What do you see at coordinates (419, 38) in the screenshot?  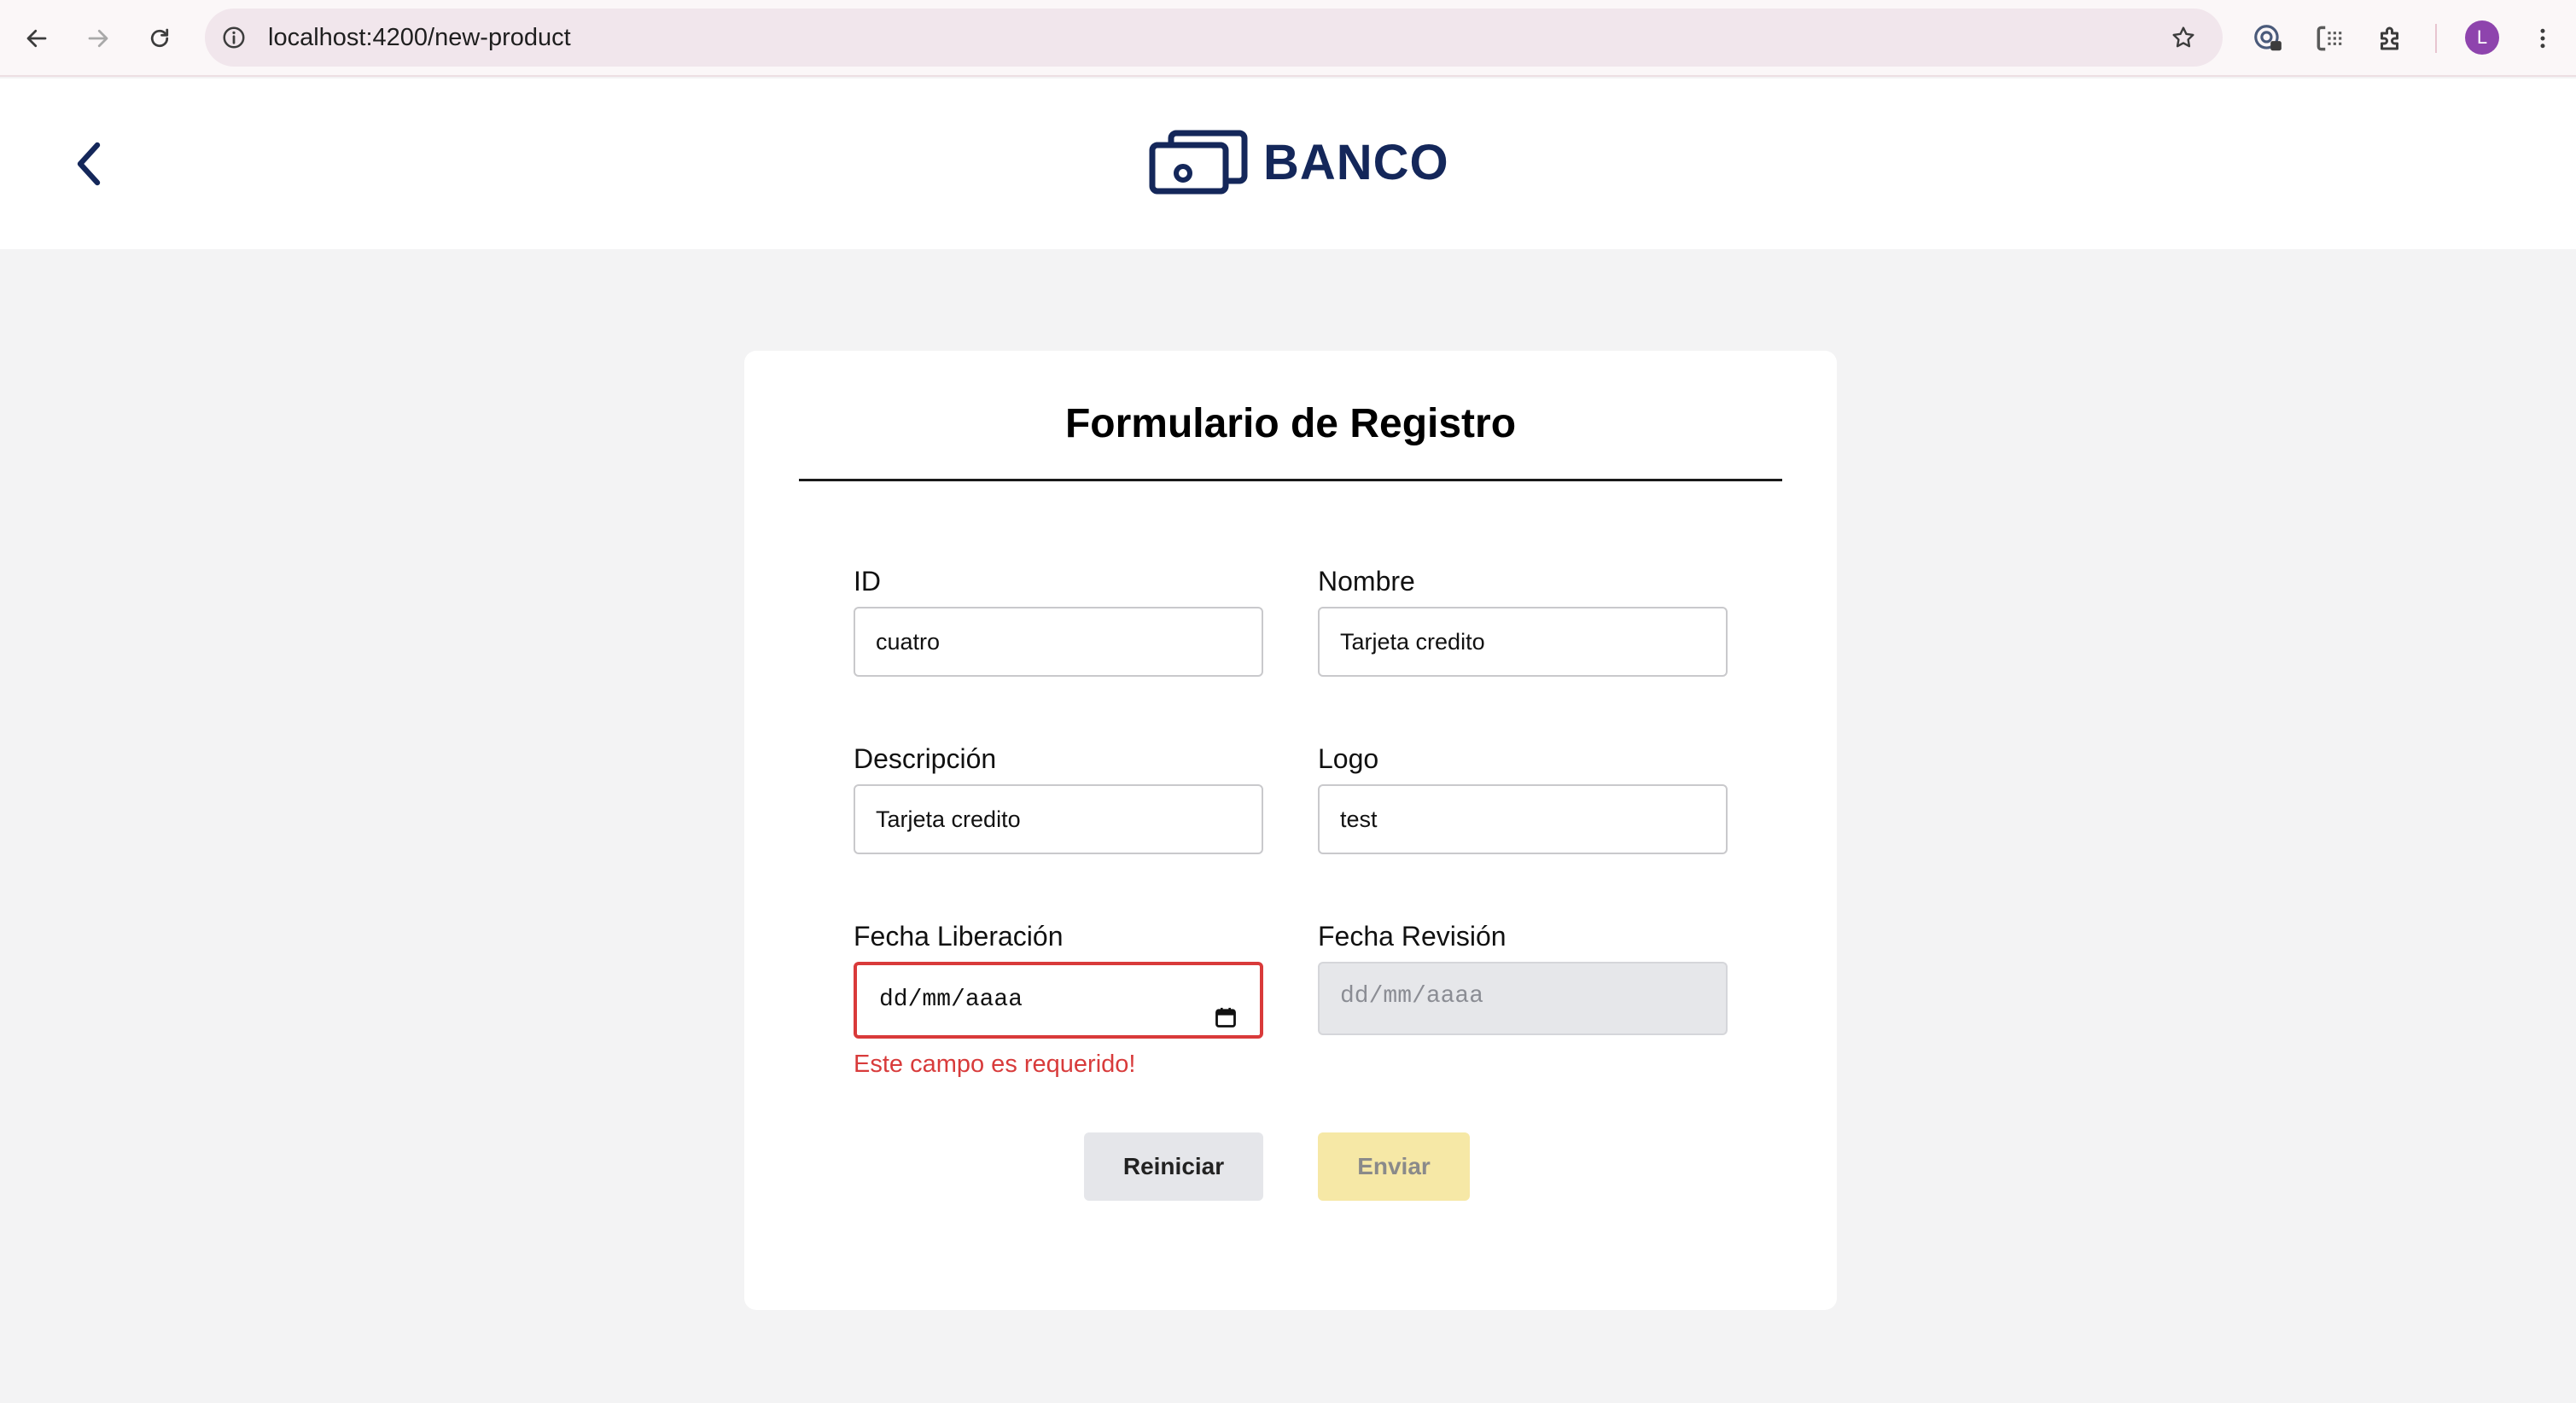 I see `url-text: localhost:4200/new-product` at bounding box center [419, 38].